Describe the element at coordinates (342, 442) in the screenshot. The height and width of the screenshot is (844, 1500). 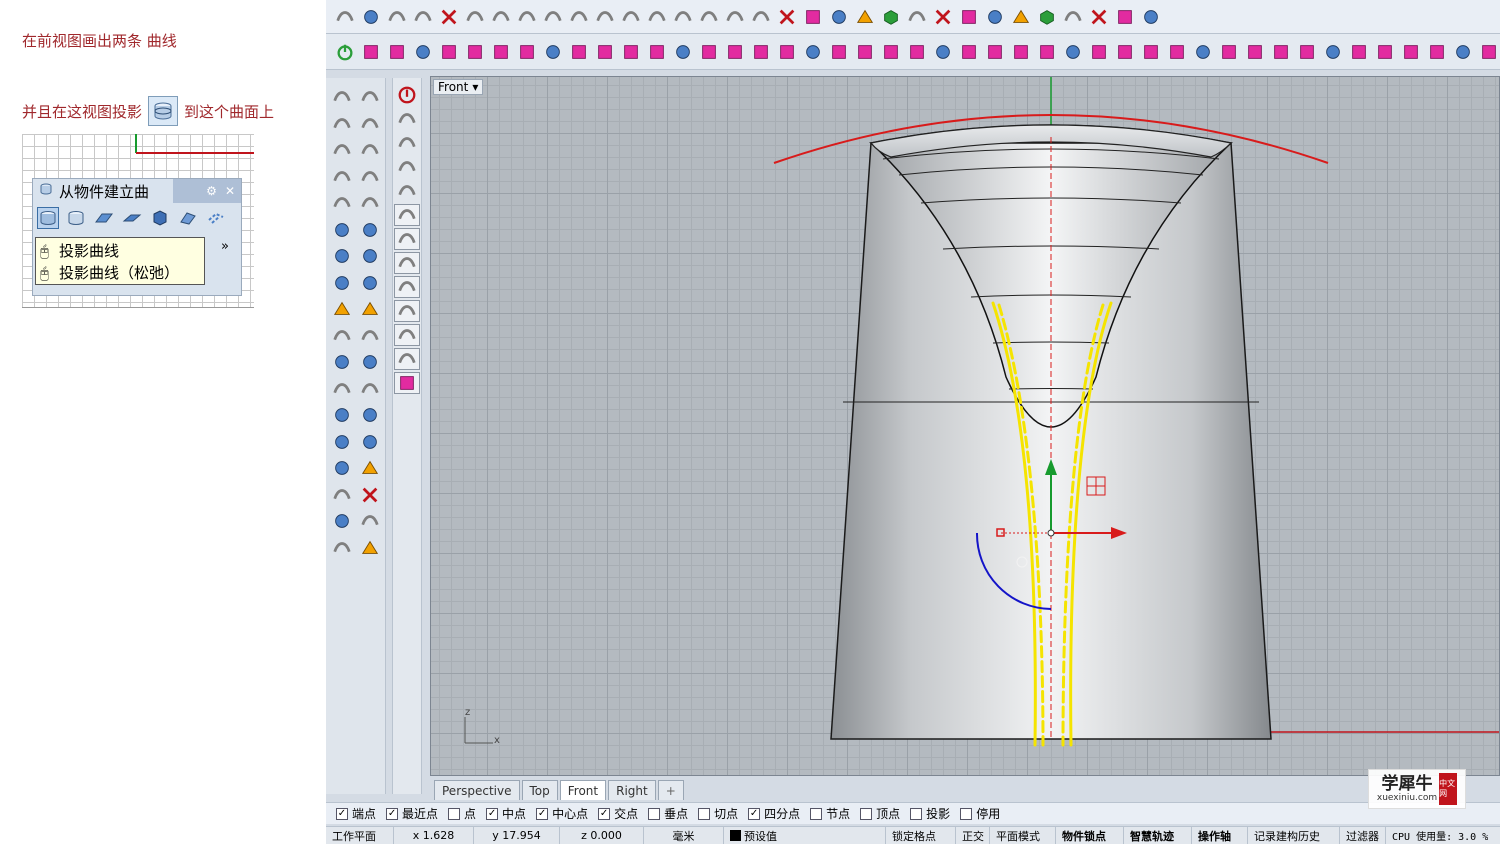
I see `array-tool-icon` at that location.